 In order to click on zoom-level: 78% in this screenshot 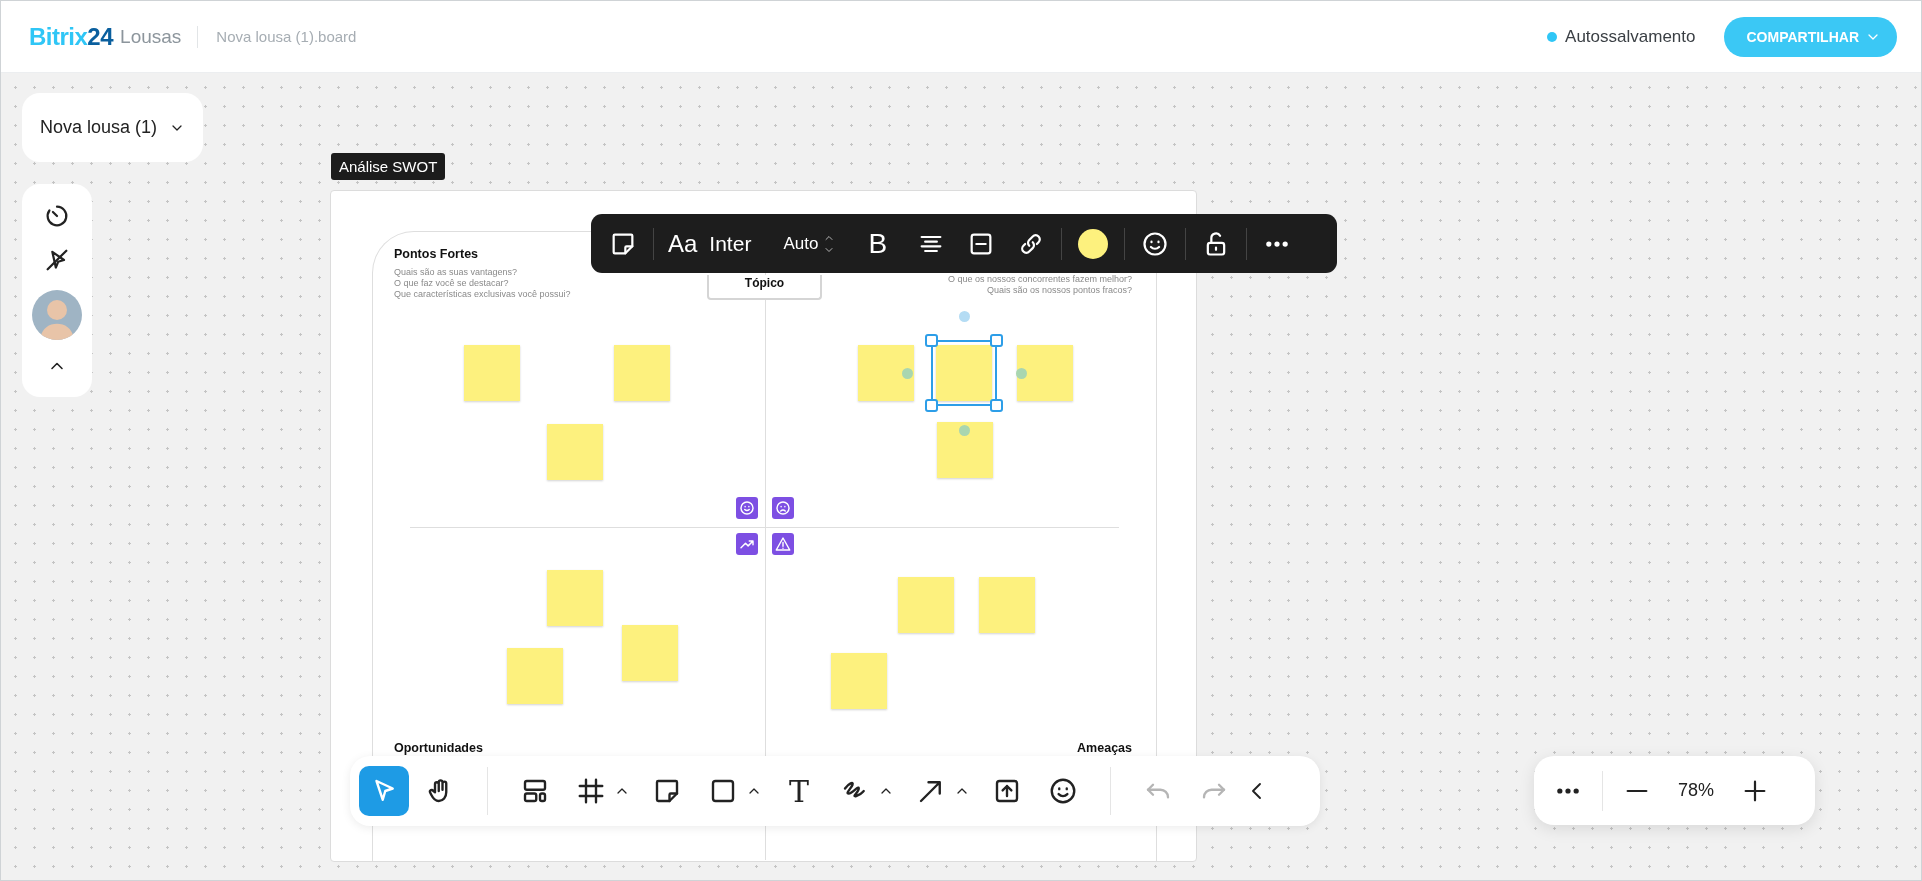, I will do `click(1696, 790)`.